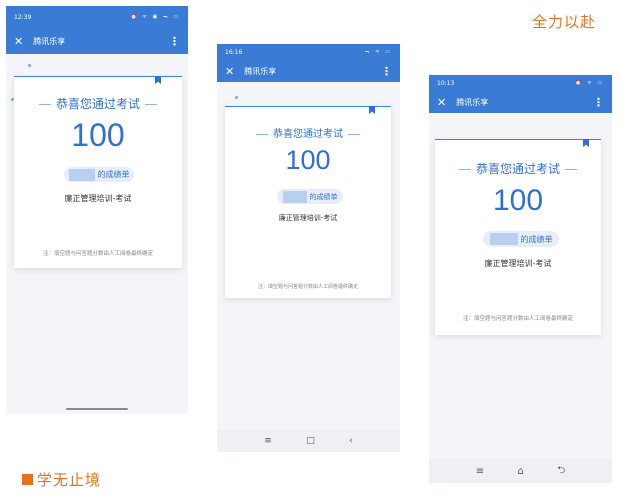  I want to click on status-time: 16:16, so click(234, 52).